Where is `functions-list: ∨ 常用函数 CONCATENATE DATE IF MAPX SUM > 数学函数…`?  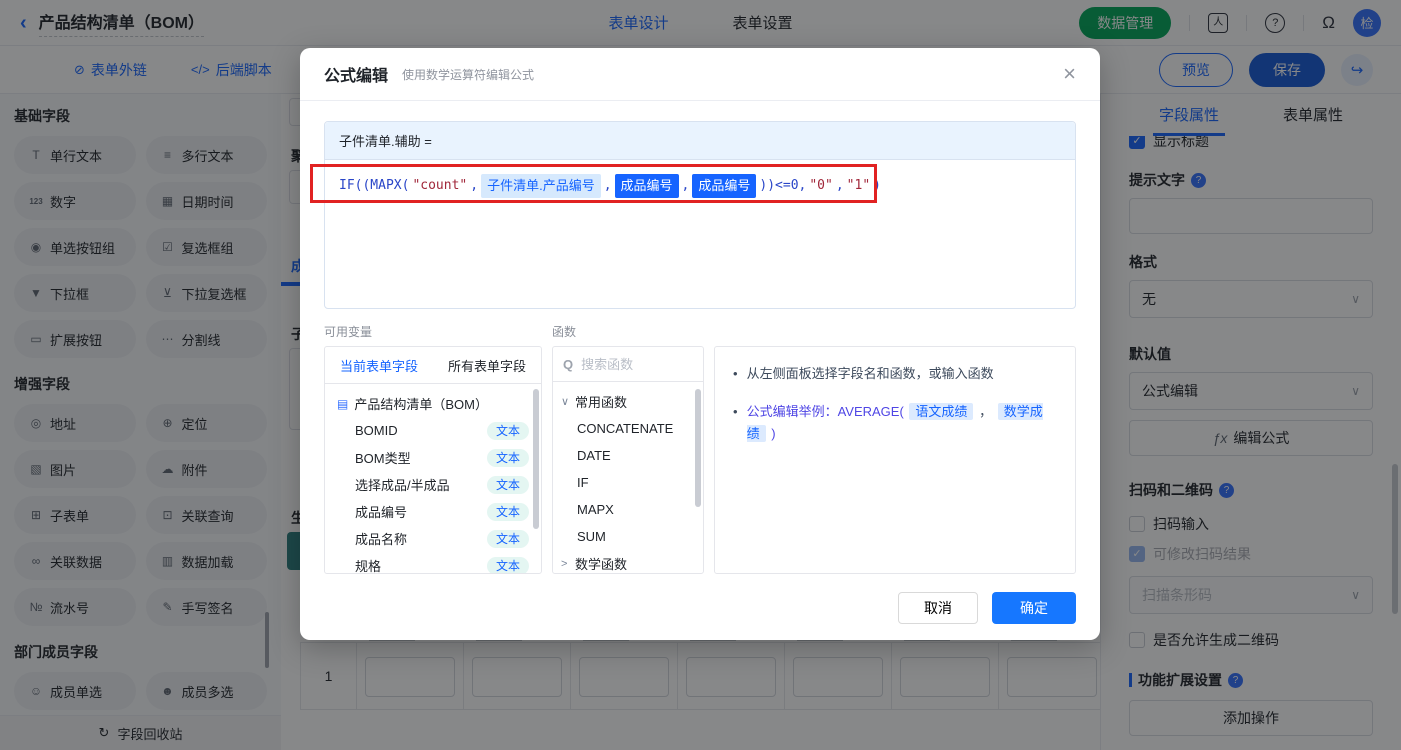
functions-list: ∨ 常用函数 CONCATENATE DATE IF MAPX SUM > 数学函数… is located at coordinates (628, 477).